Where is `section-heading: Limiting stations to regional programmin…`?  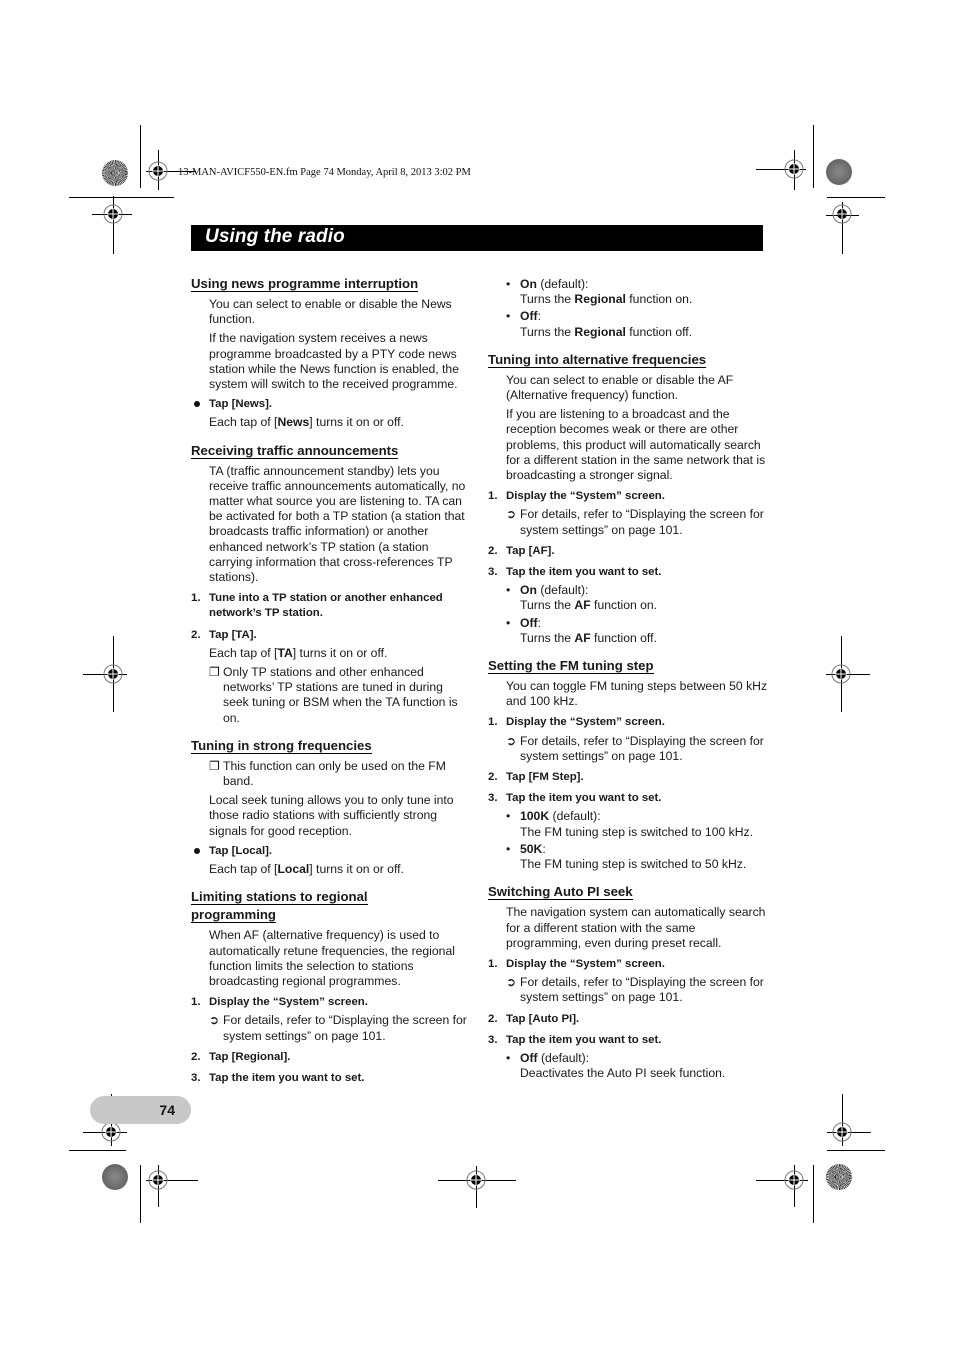 section-heading: Limiting stations to regional programmin… is located at coordinates (279, 906).